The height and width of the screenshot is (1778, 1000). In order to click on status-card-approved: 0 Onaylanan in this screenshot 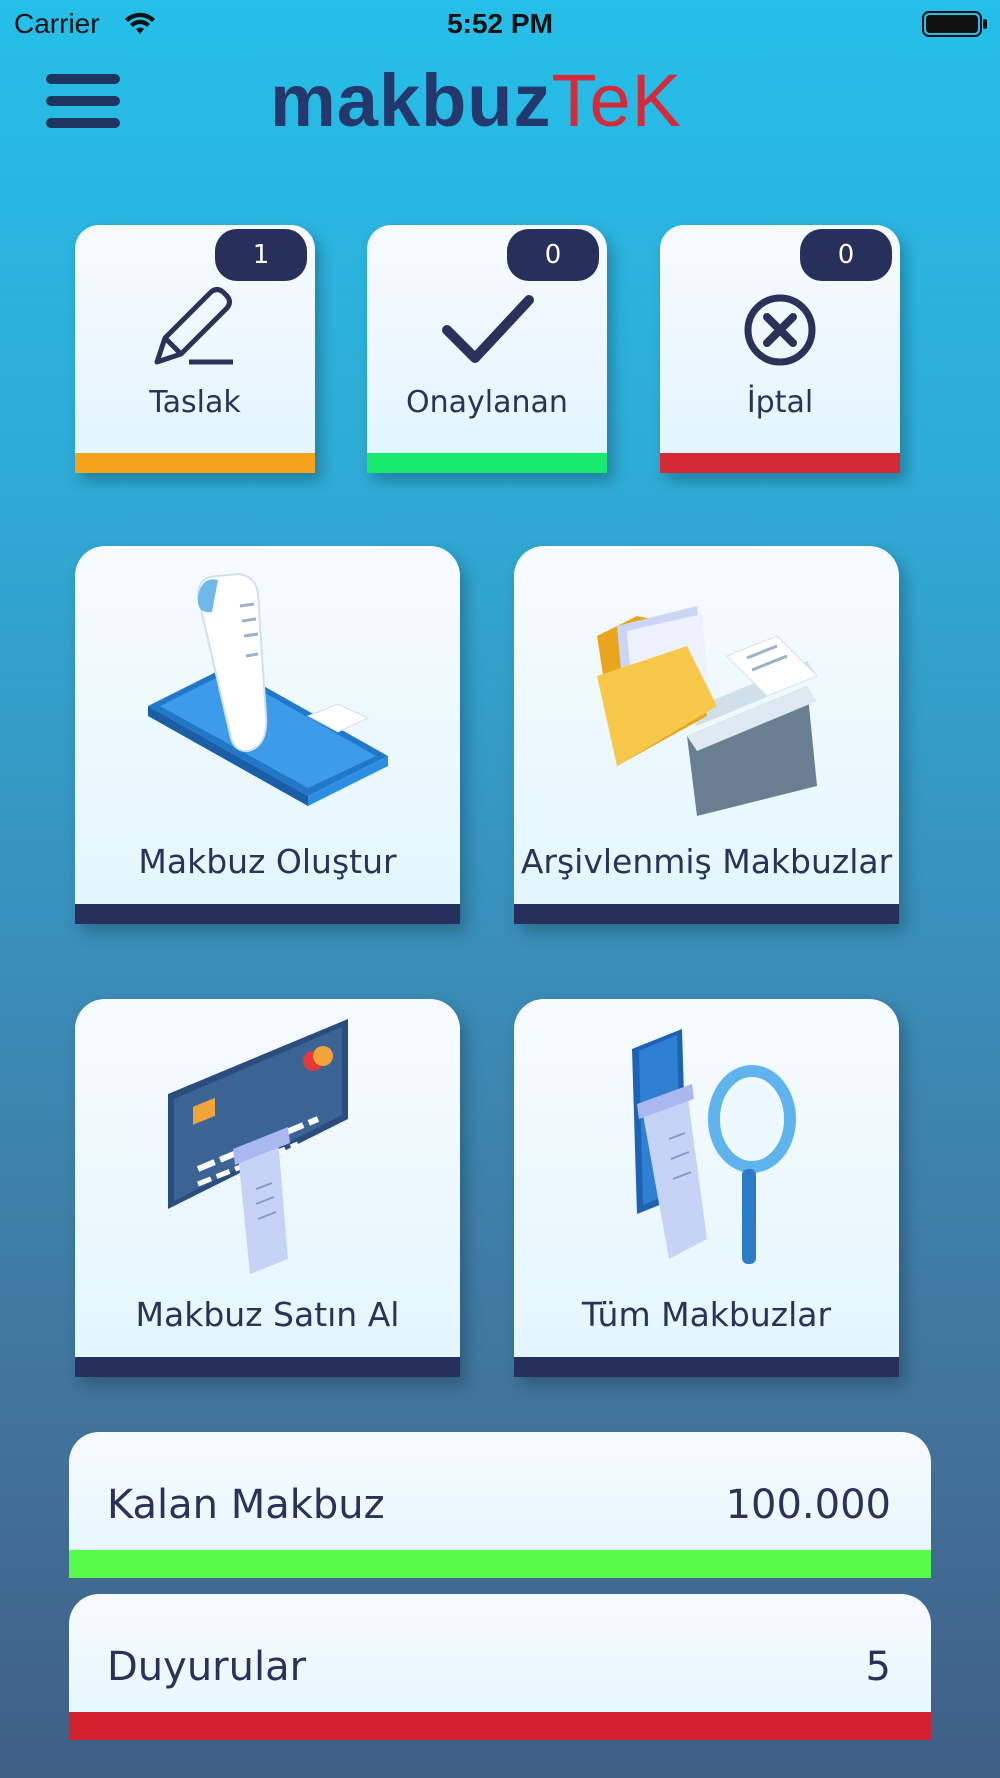, I will do `click(487, 349)`.